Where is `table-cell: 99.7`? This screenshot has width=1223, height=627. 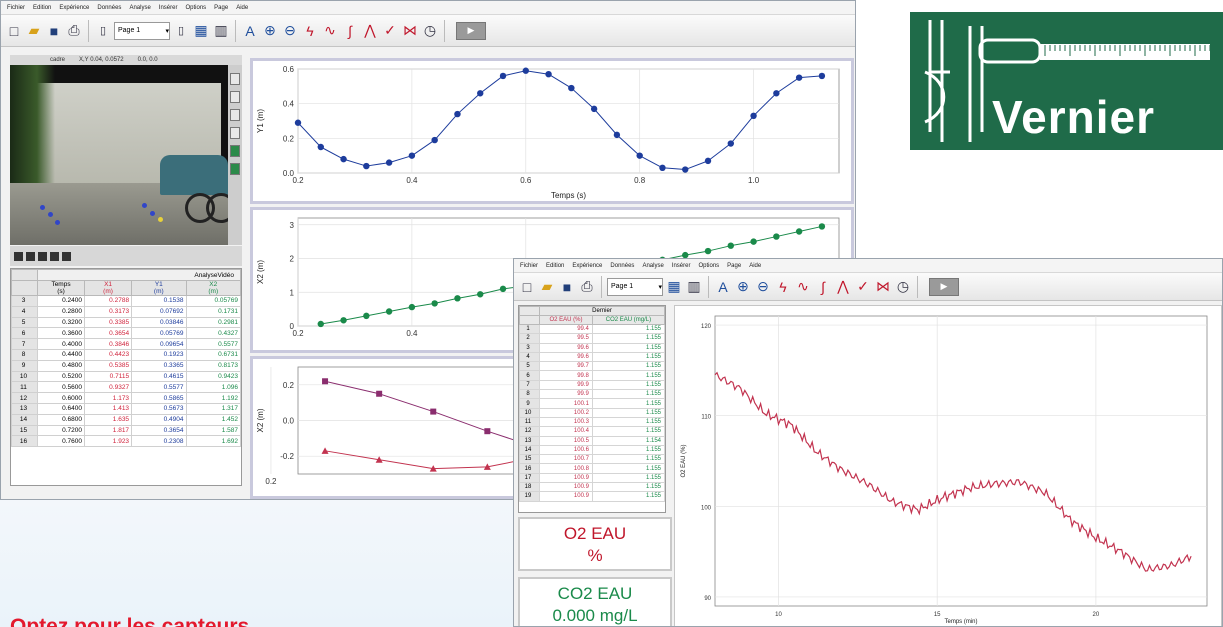
table-cell: 99.7 is located at coordinates (566, 366).